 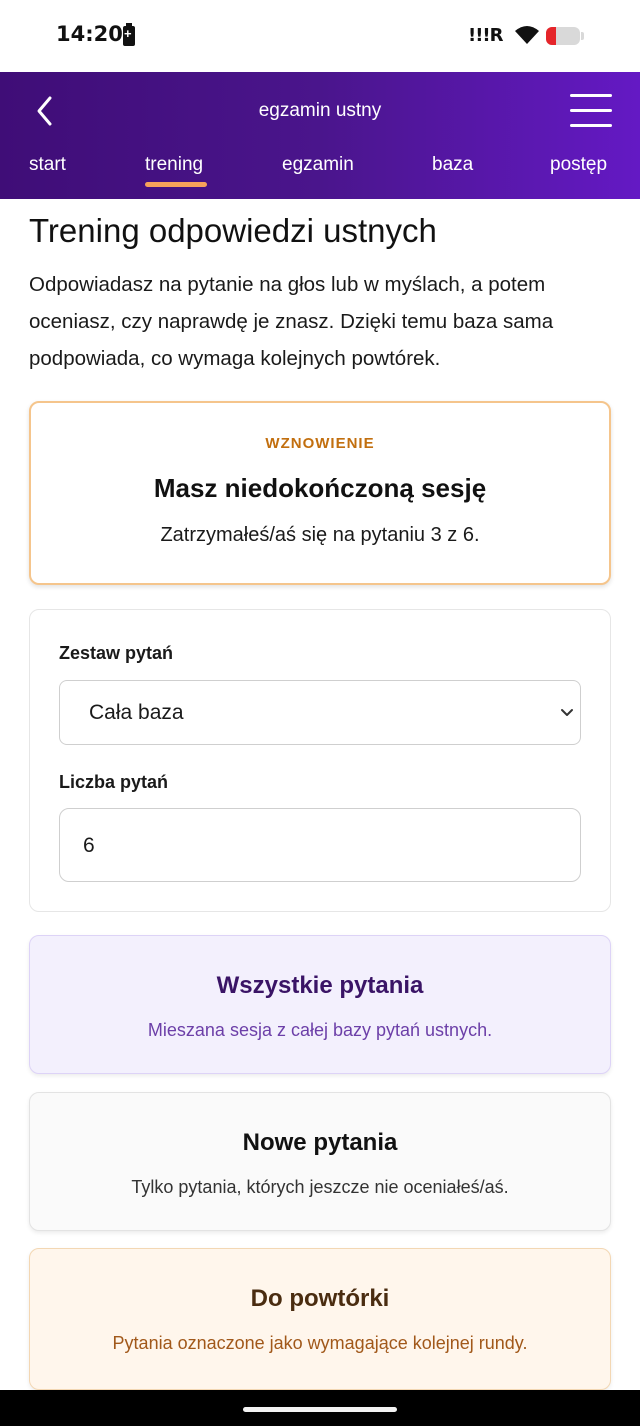 I want to click on mode-title: Do powtórki, so click(x=320, y=1298).